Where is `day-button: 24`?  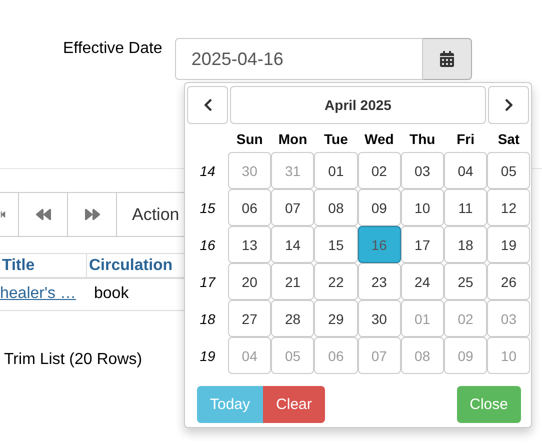 day-button: 24 is located at coordinates (422, 281).